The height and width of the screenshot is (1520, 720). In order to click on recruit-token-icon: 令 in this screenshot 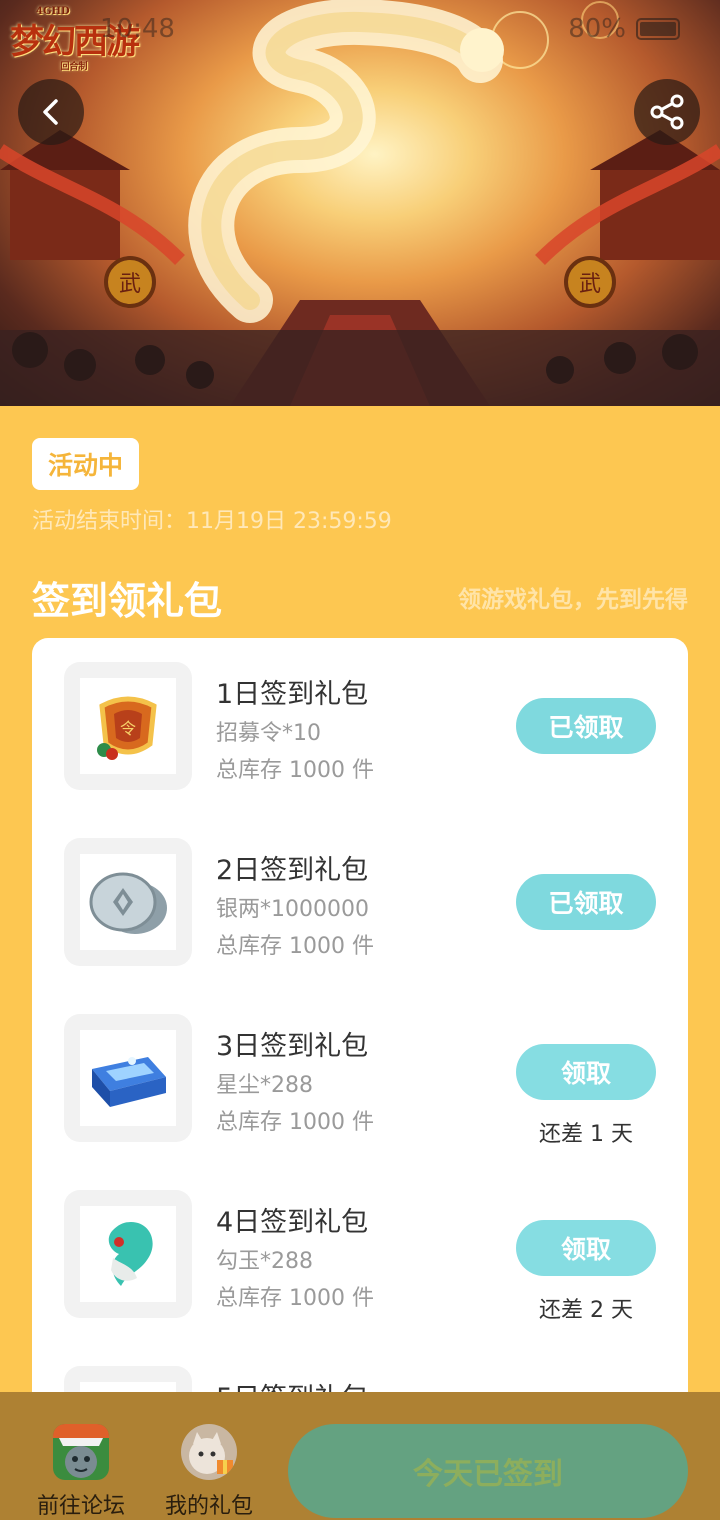, I will do `click(127, 728)`.